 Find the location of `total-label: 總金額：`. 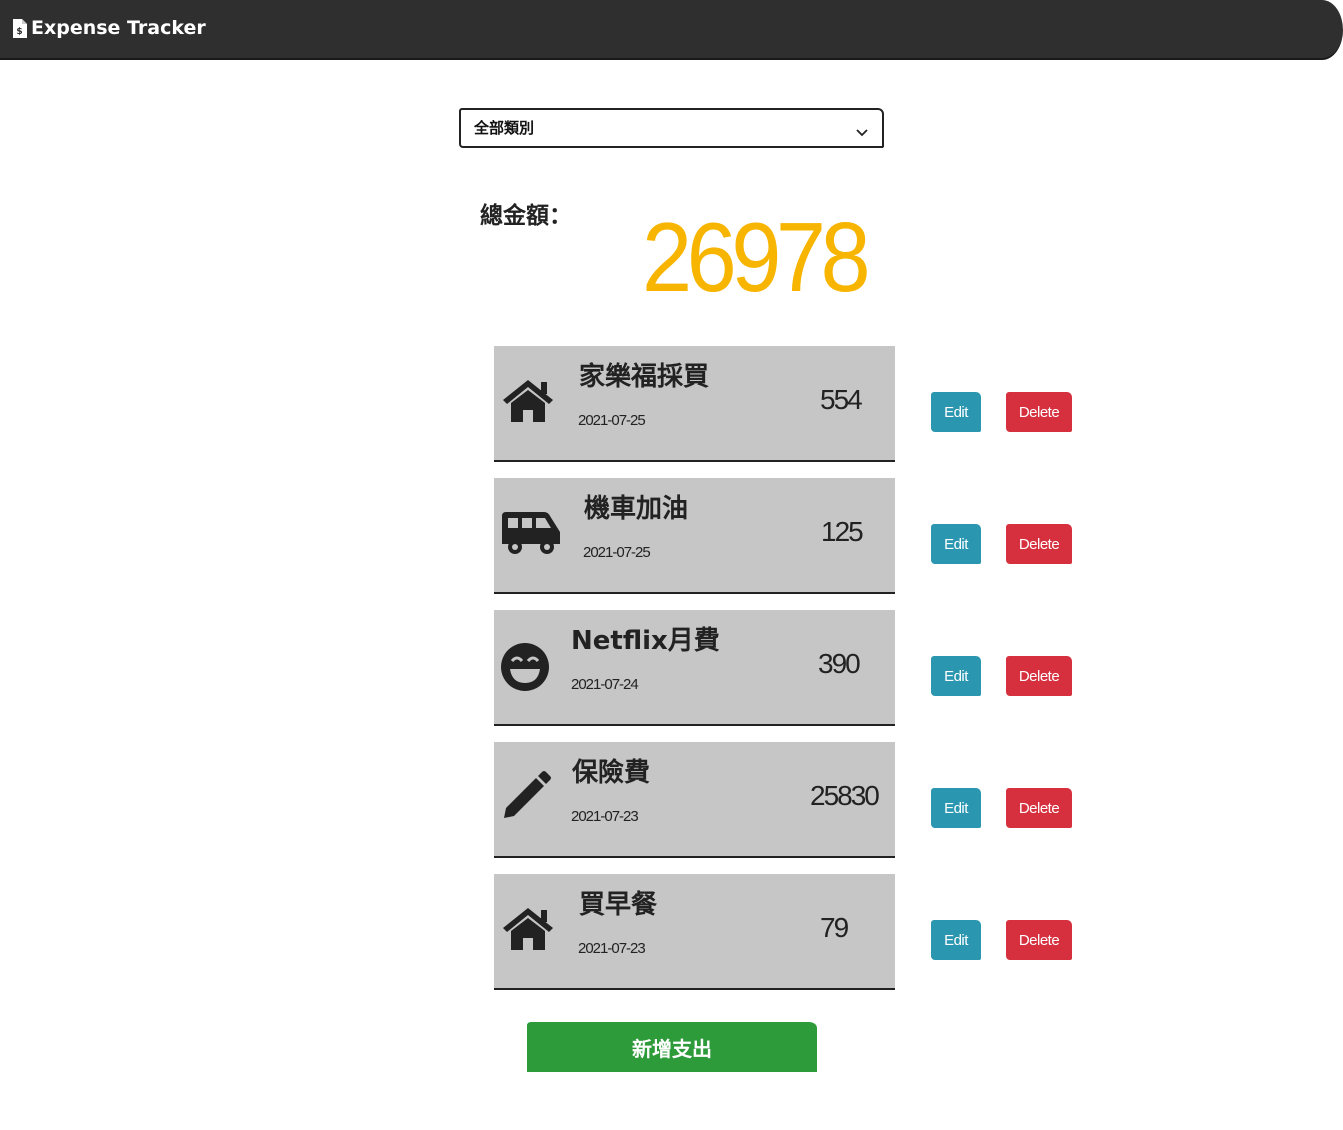

total-label: 總金額： is located at coordinates (526, 216).